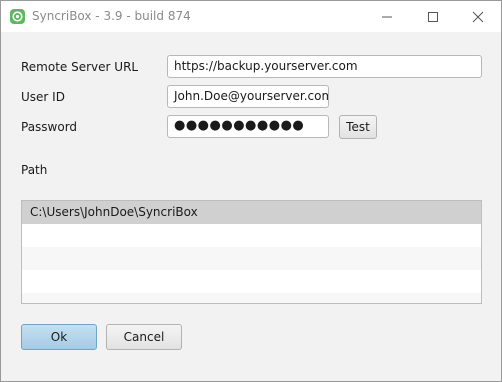 This screenshot has width=502, height=382. I want to click on close-button, so click(478, 16).